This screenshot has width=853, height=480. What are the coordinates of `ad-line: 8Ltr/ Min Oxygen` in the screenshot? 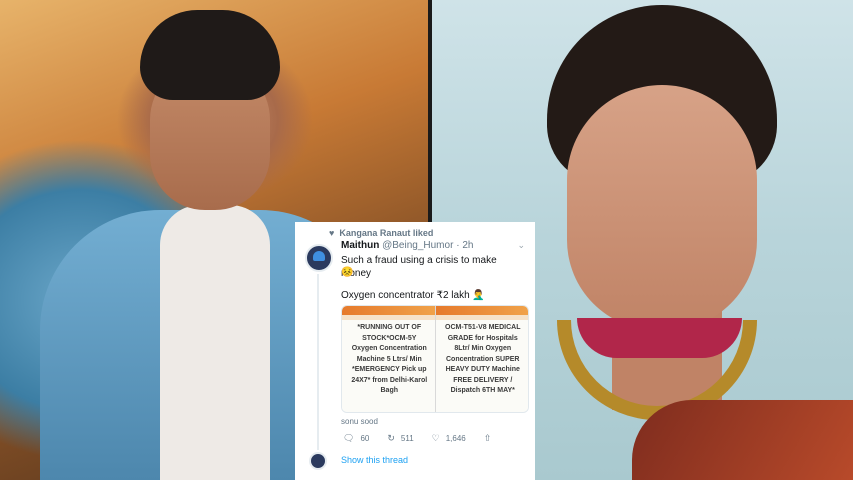 It's located at (483, 348).